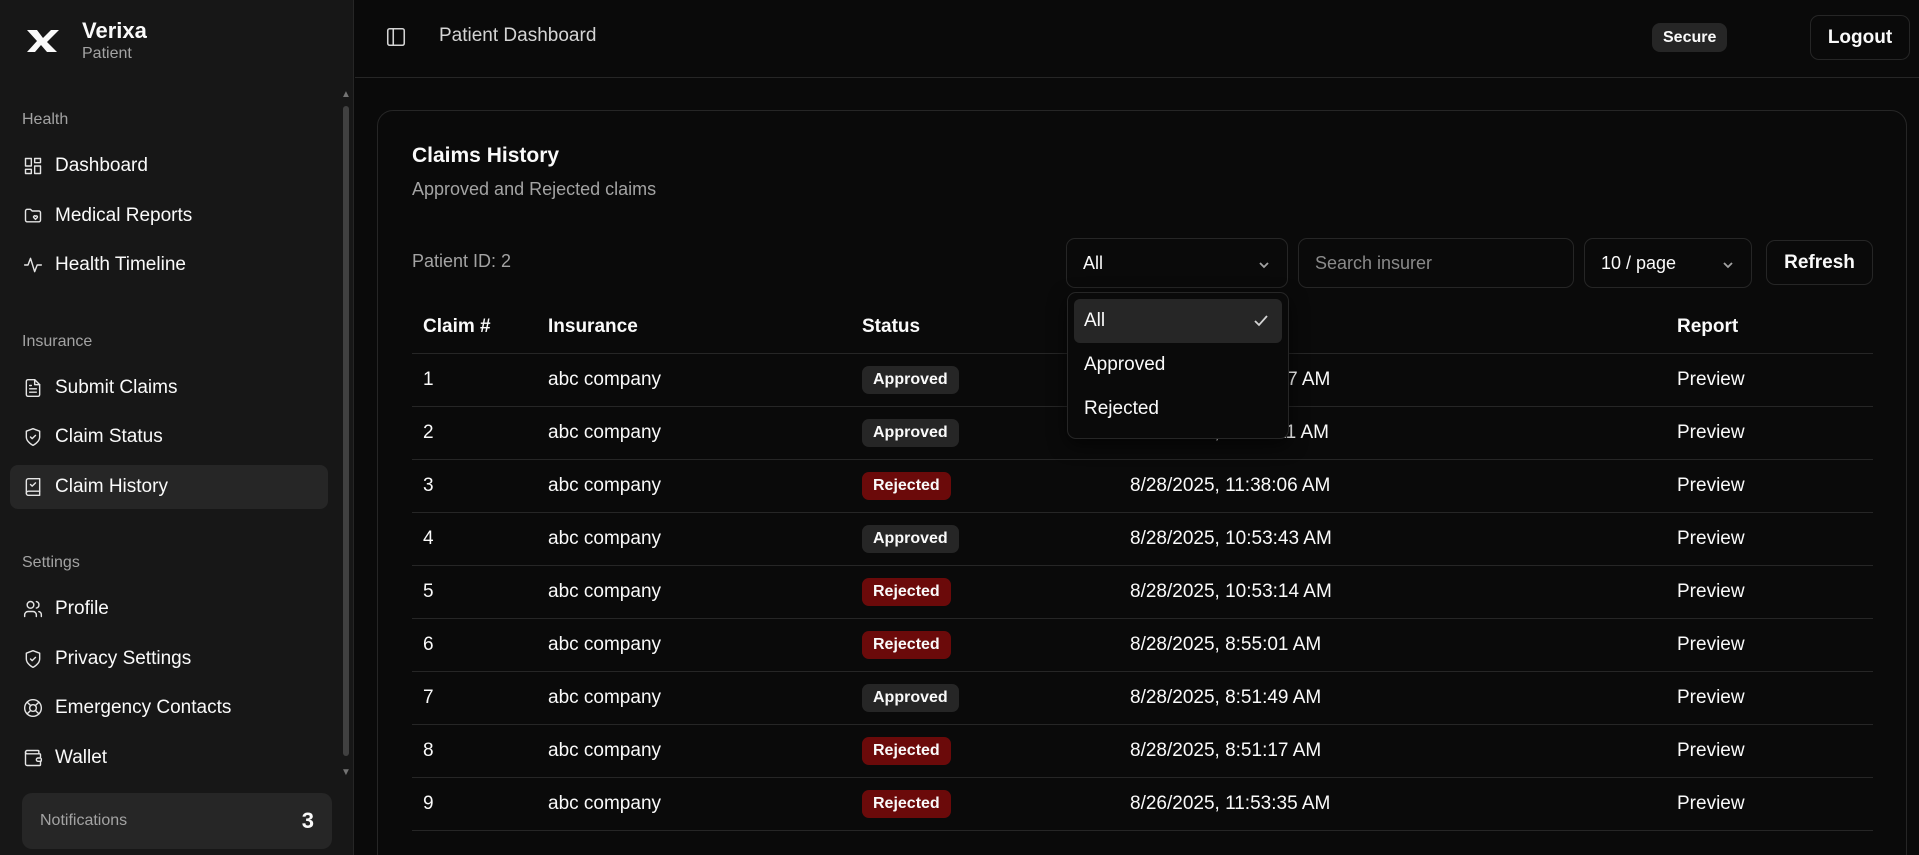  Describe the element at coordinates (85, 41) in the screenshot. I see `brand: Verixa Patient` at that location.